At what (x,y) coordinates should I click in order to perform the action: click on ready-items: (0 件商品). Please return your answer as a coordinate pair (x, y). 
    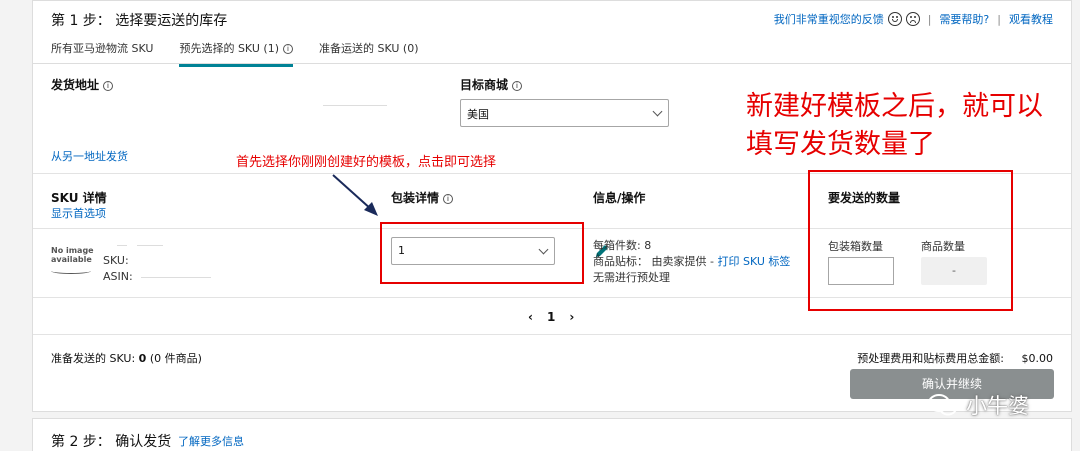
    Looking at the image, I should click on (175, 358).